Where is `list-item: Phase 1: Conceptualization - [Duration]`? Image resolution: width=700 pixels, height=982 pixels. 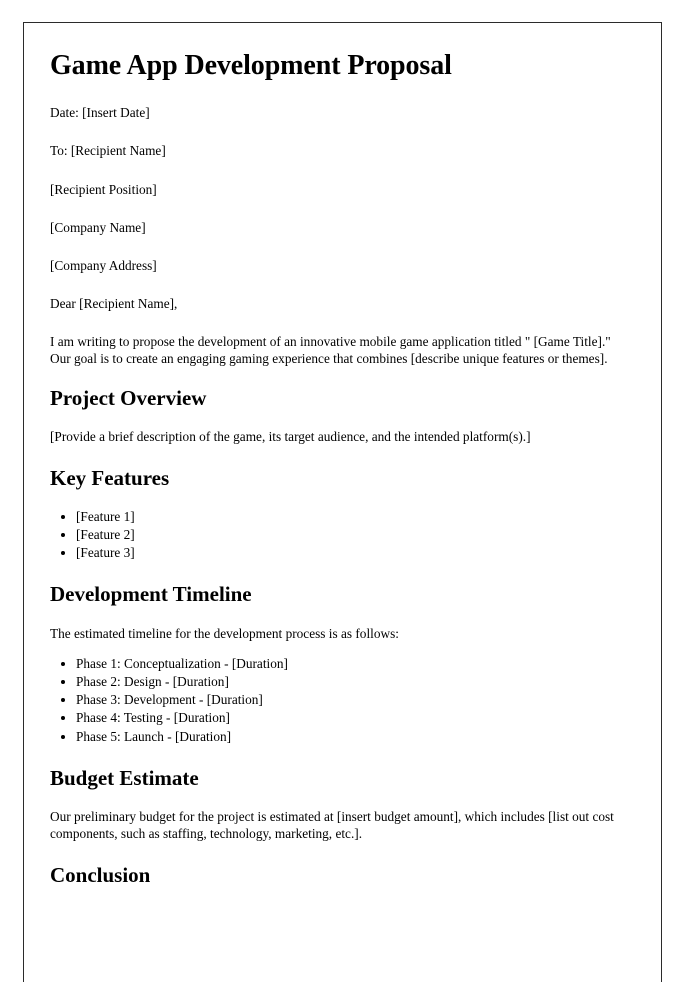
list-item: Phase 1: Conceptualization - [Duration] is located at coordinates (355, 664).